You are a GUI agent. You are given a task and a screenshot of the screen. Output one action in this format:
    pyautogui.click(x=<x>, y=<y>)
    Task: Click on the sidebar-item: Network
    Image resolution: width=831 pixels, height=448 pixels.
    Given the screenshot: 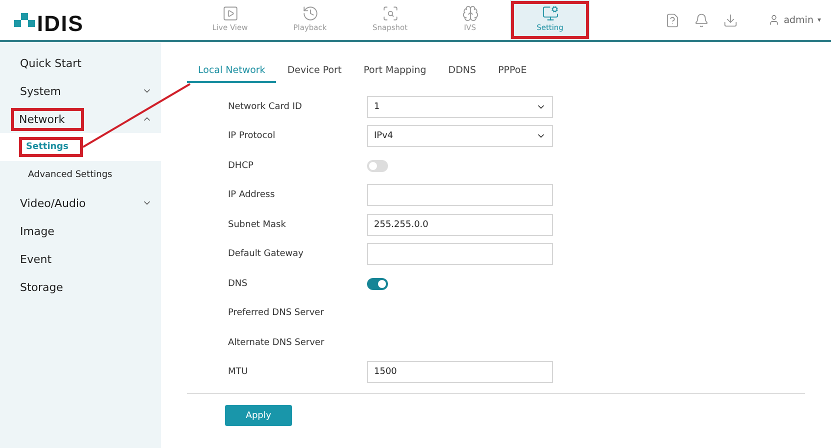 What is the action you would take?
    pyautogui.click(x=80, y=119)
    